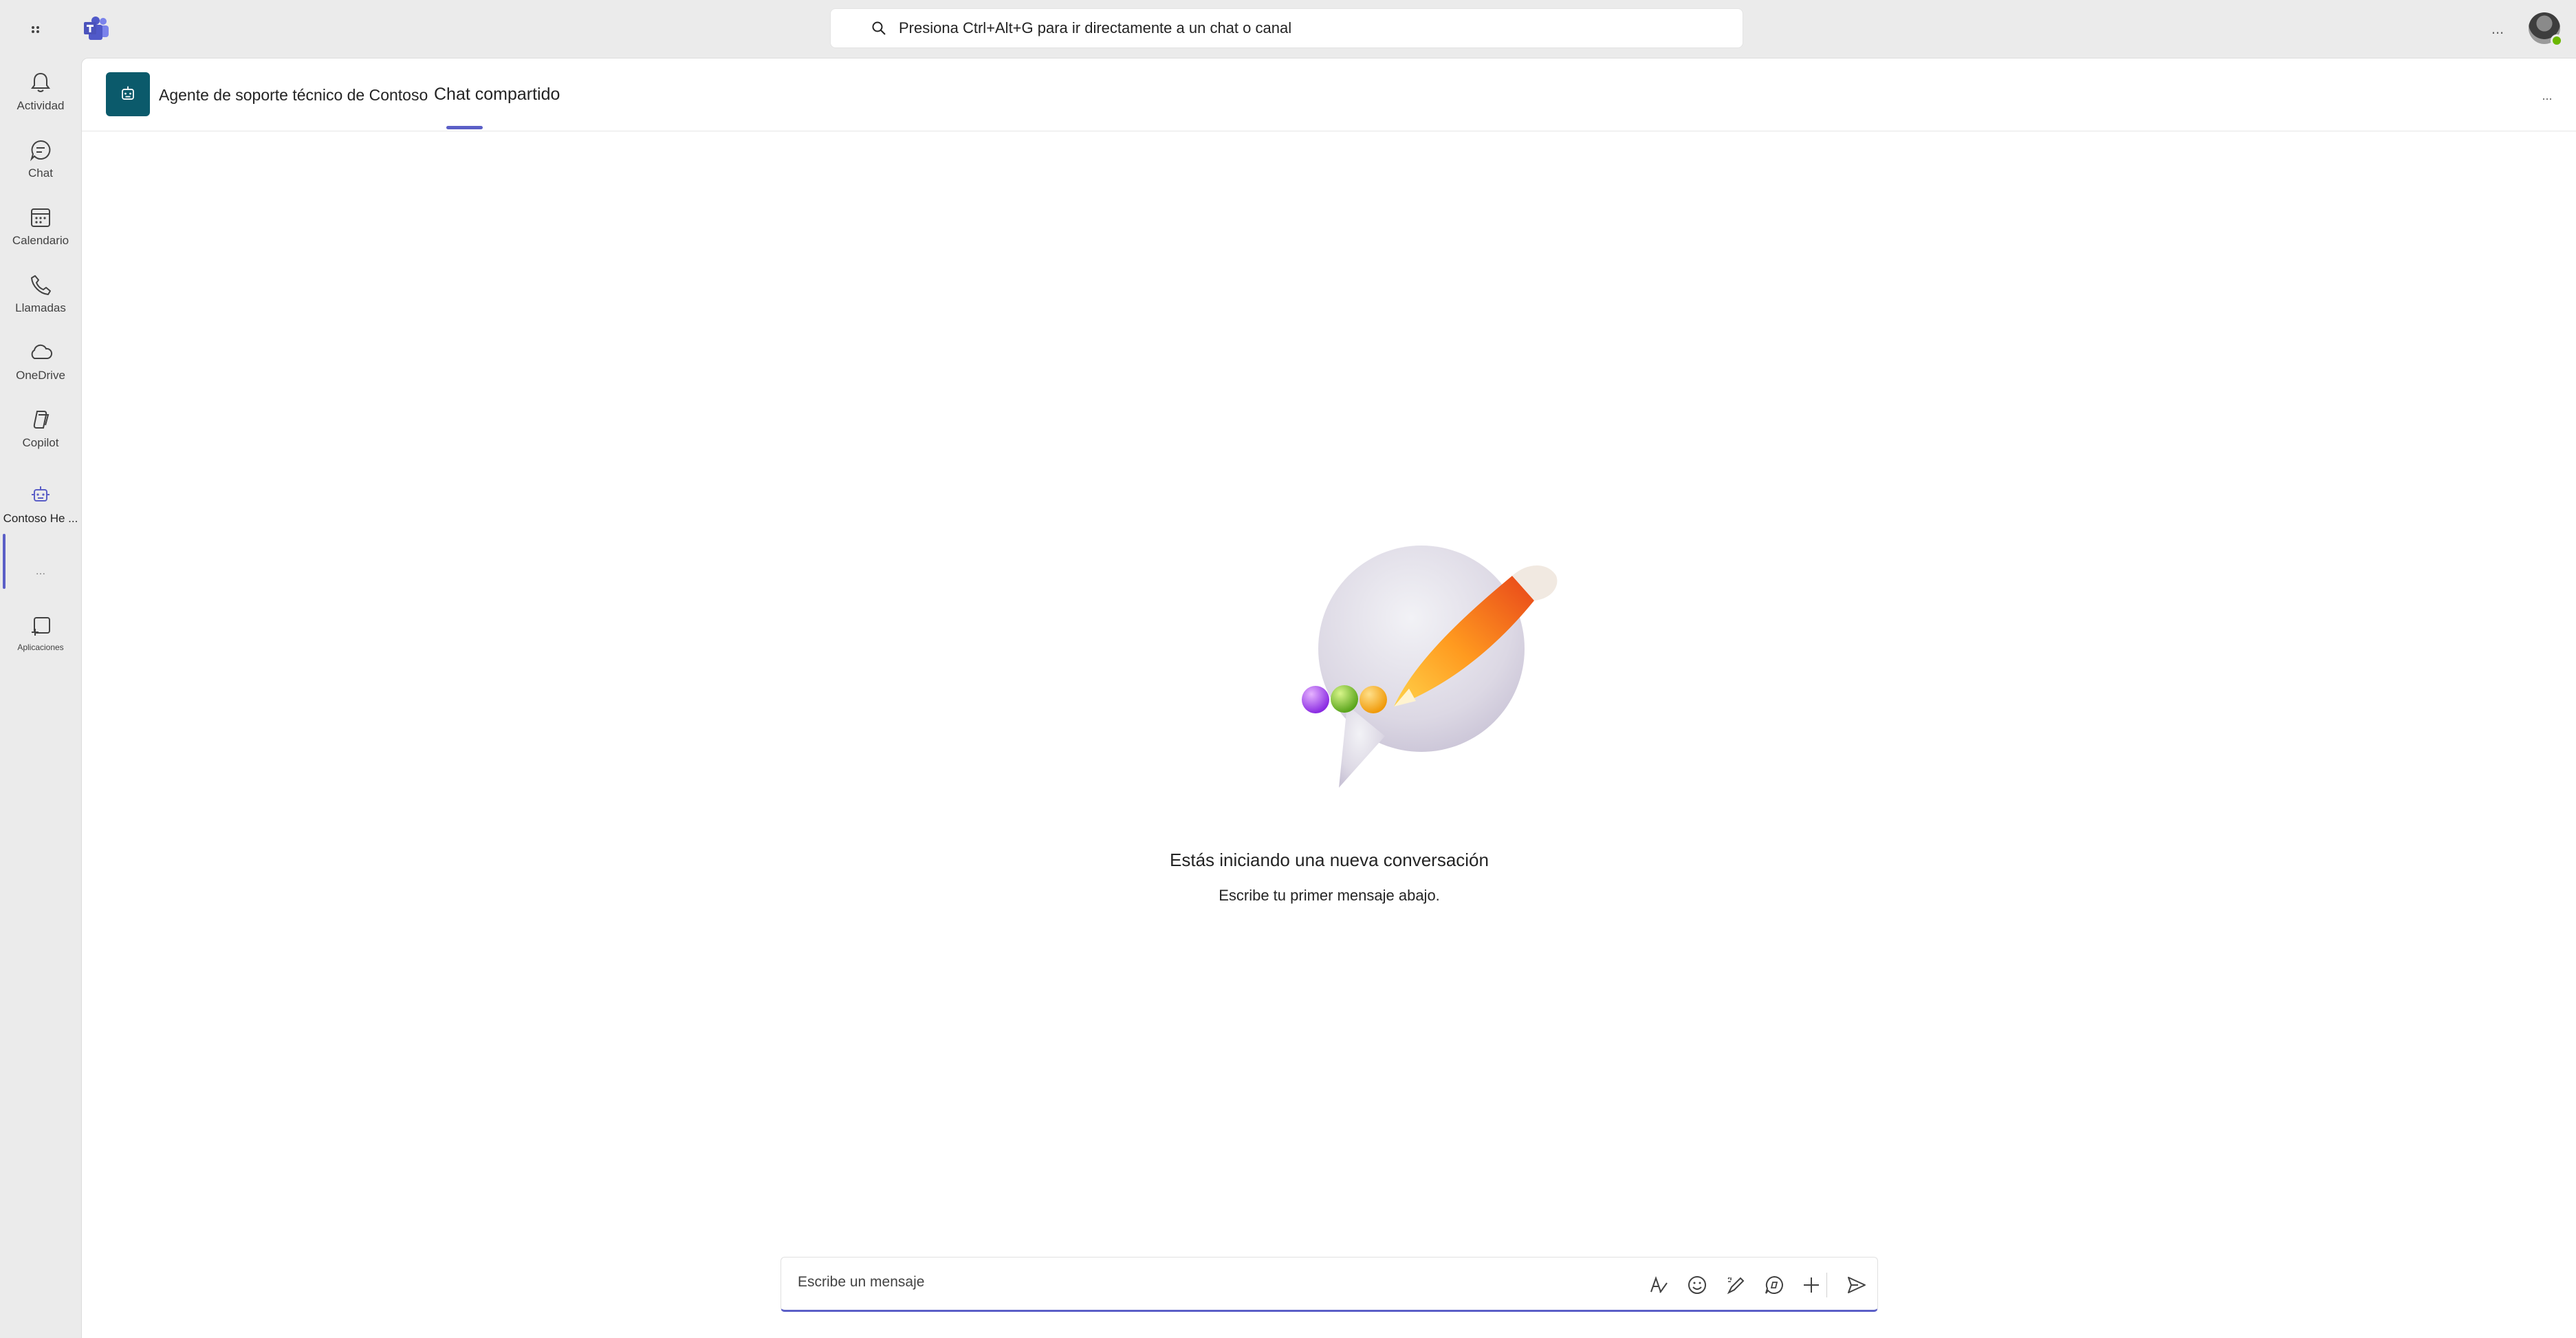  I want to click on copilot-icon, so click(40, 419).